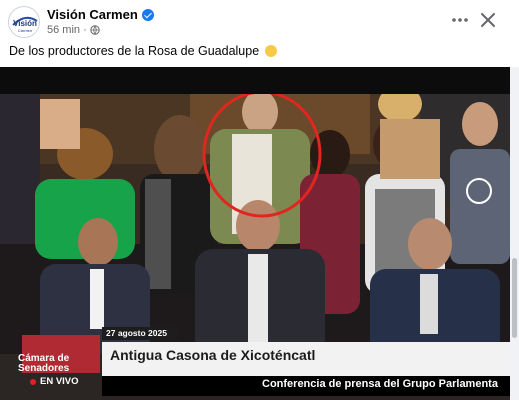  I want to click on channel-line2: Senadores, so click(44, 368).